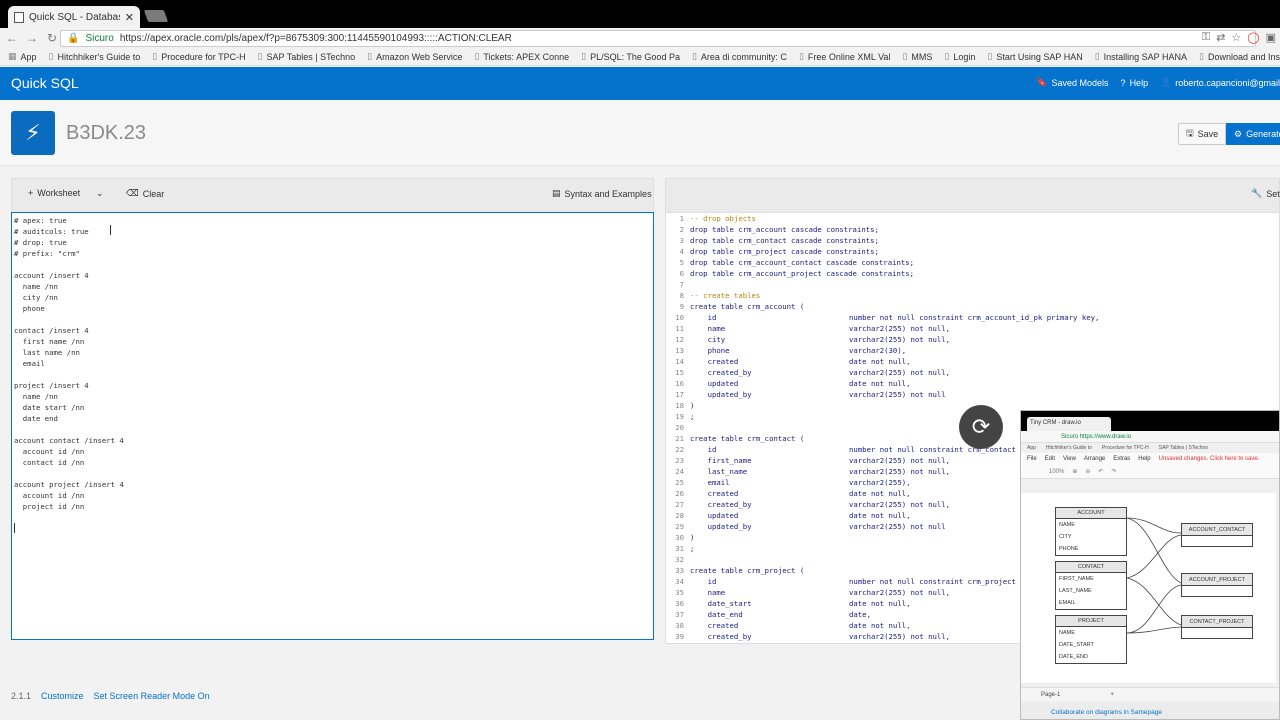 This screenshot has height=720, width=1280. I want to click on clear-button: ⌫ Clear, so click(145, 193).